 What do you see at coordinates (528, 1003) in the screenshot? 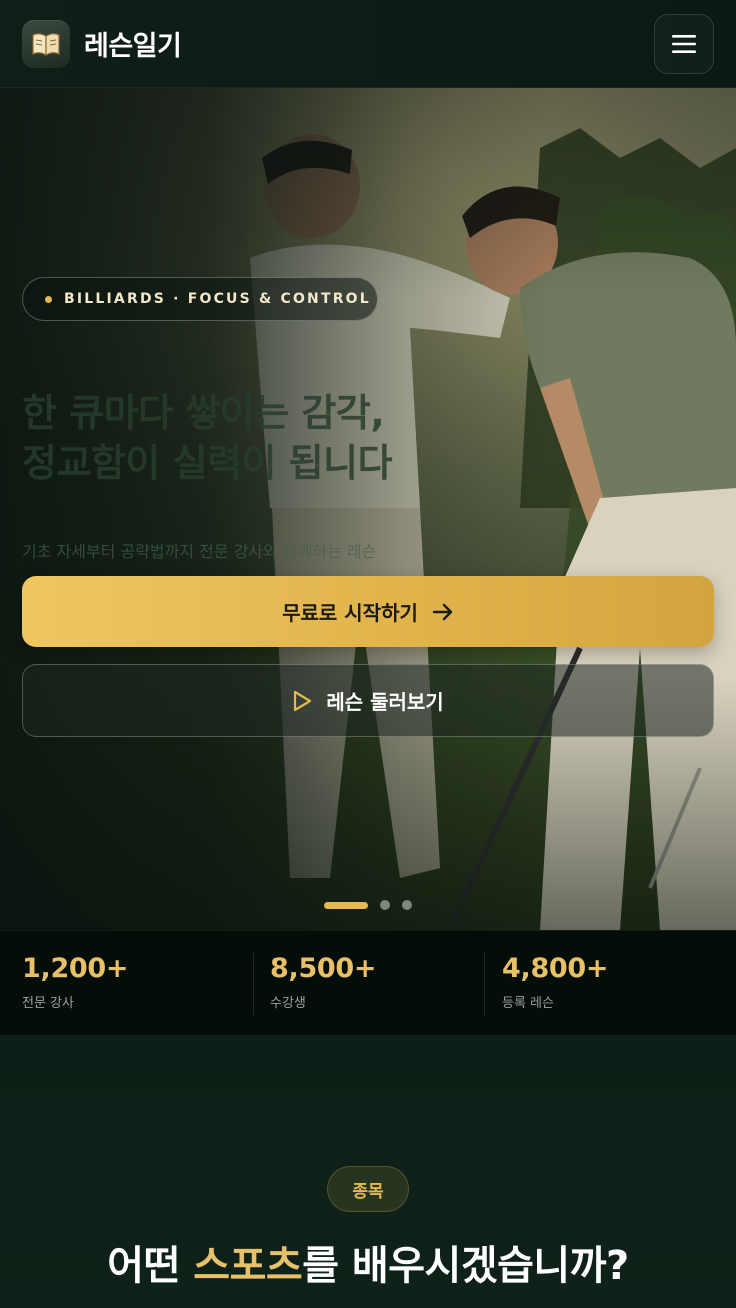
I see `stat-label: 등록 레슨` at bounding box center [528, 1003].